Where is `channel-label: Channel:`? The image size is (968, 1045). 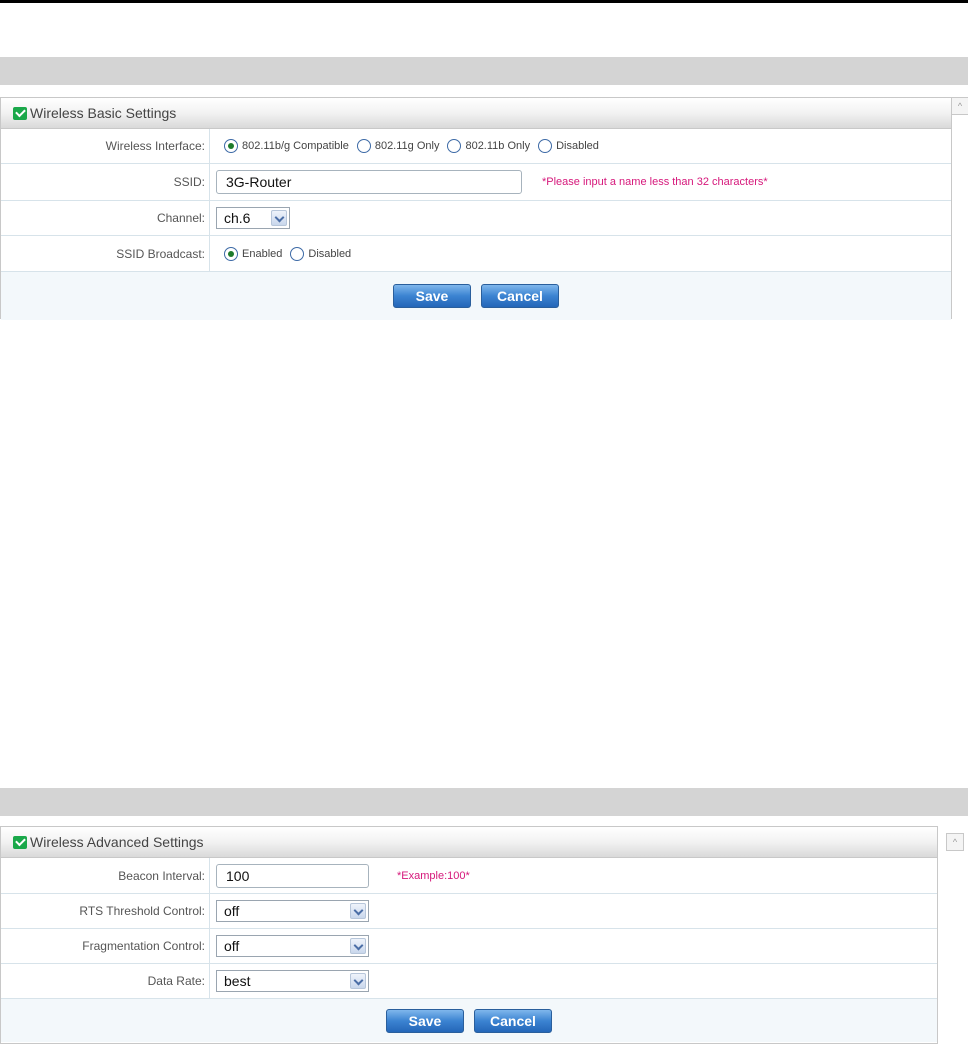
channel-label: Channel: is located at coordinates (105, 218).